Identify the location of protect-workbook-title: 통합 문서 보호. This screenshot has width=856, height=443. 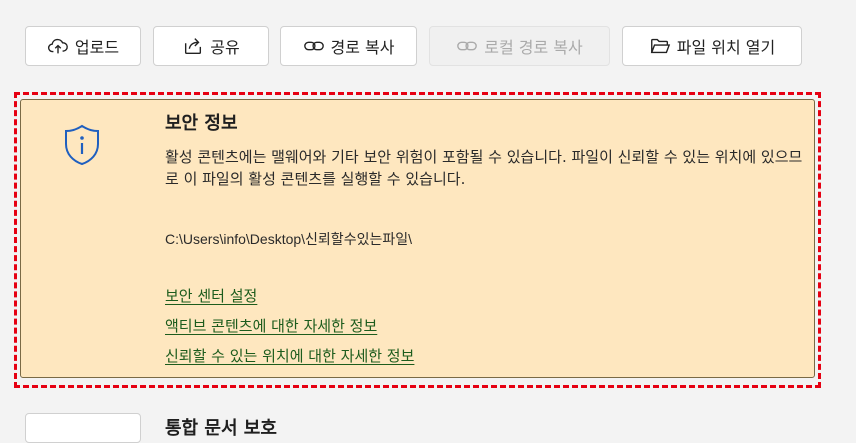
(221, 428).